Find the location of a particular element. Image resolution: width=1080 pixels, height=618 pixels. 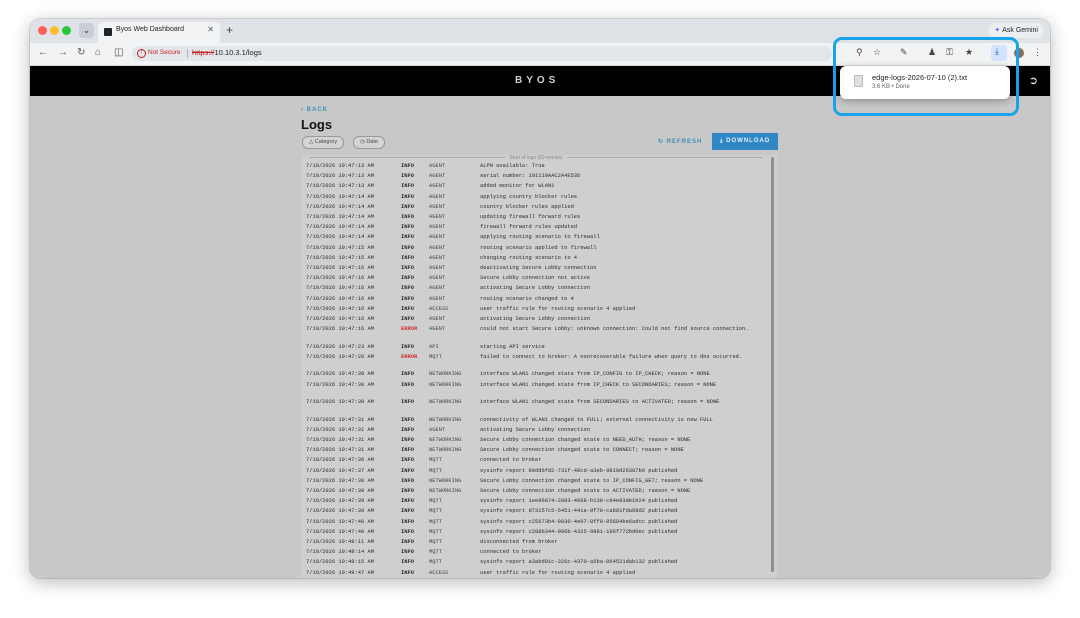

forward-arrow-icon: → is located at coordinates (63, 52).